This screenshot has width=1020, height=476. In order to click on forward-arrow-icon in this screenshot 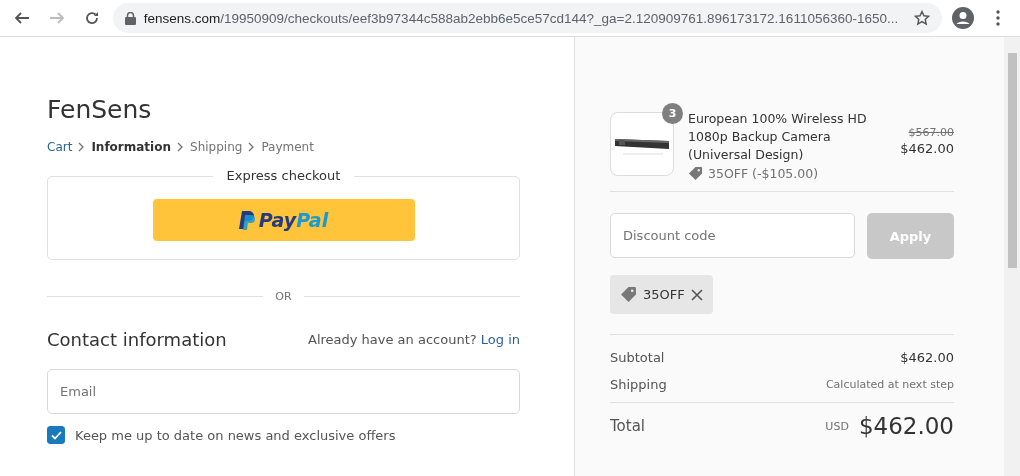, I will do `click(57, 18)`.